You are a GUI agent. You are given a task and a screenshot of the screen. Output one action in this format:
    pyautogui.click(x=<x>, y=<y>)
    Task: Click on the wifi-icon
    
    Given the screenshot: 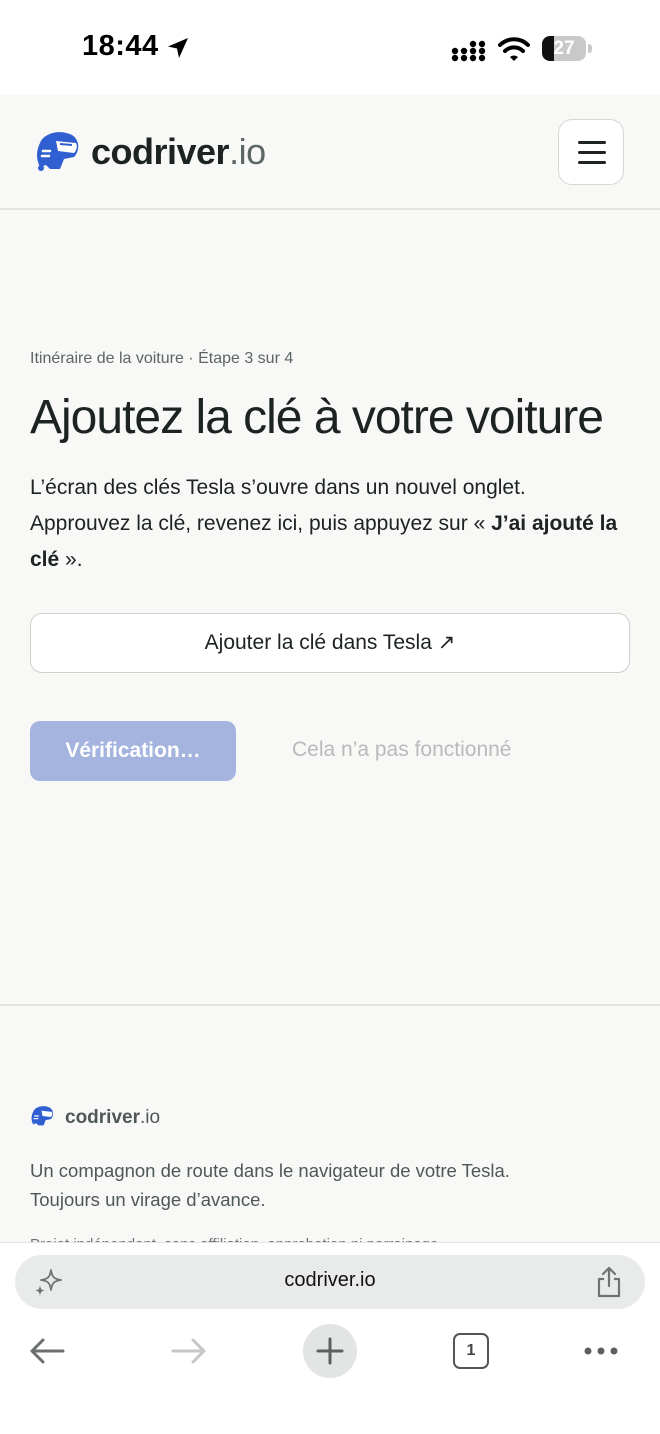 What is the action you would take?
    pyautogui.click(x=514, y=49)
    